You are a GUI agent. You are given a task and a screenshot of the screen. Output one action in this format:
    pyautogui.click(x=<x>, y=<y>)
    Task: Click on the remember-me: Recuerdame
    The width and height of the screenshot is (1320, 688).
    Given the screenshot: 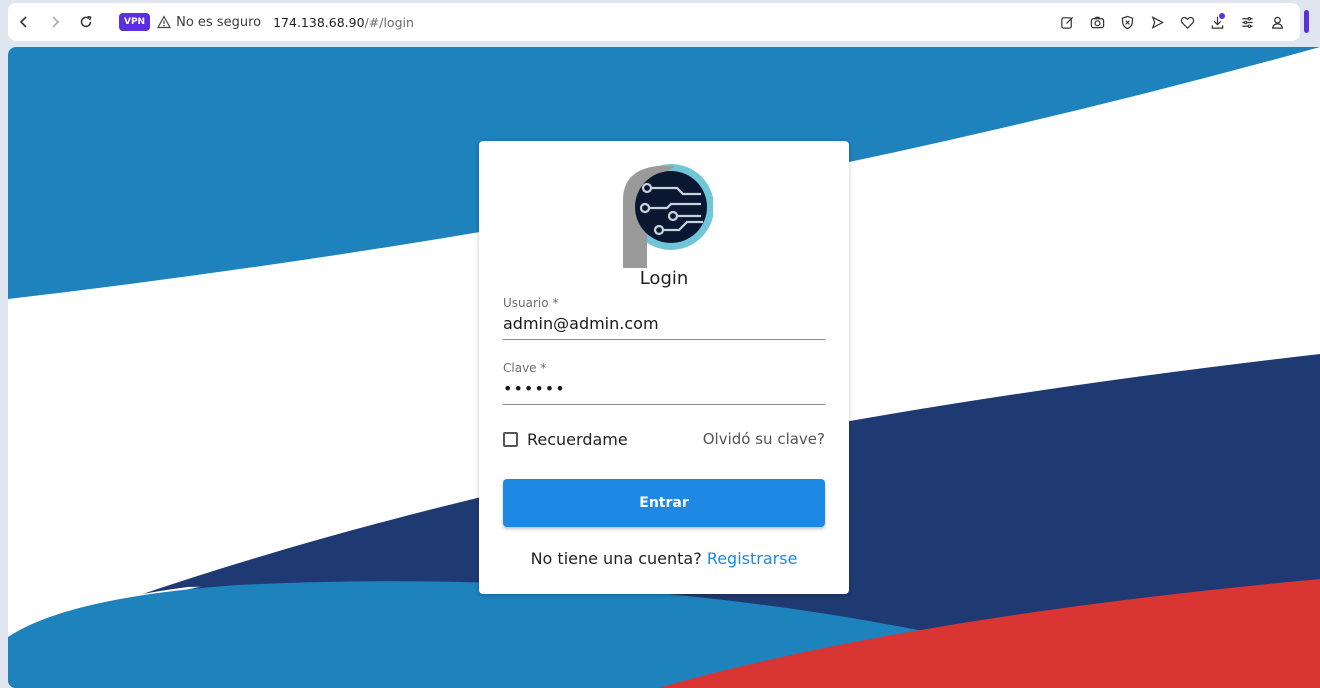 What is the action you would take?
    pyautogui.click(x=565, y=439)
    